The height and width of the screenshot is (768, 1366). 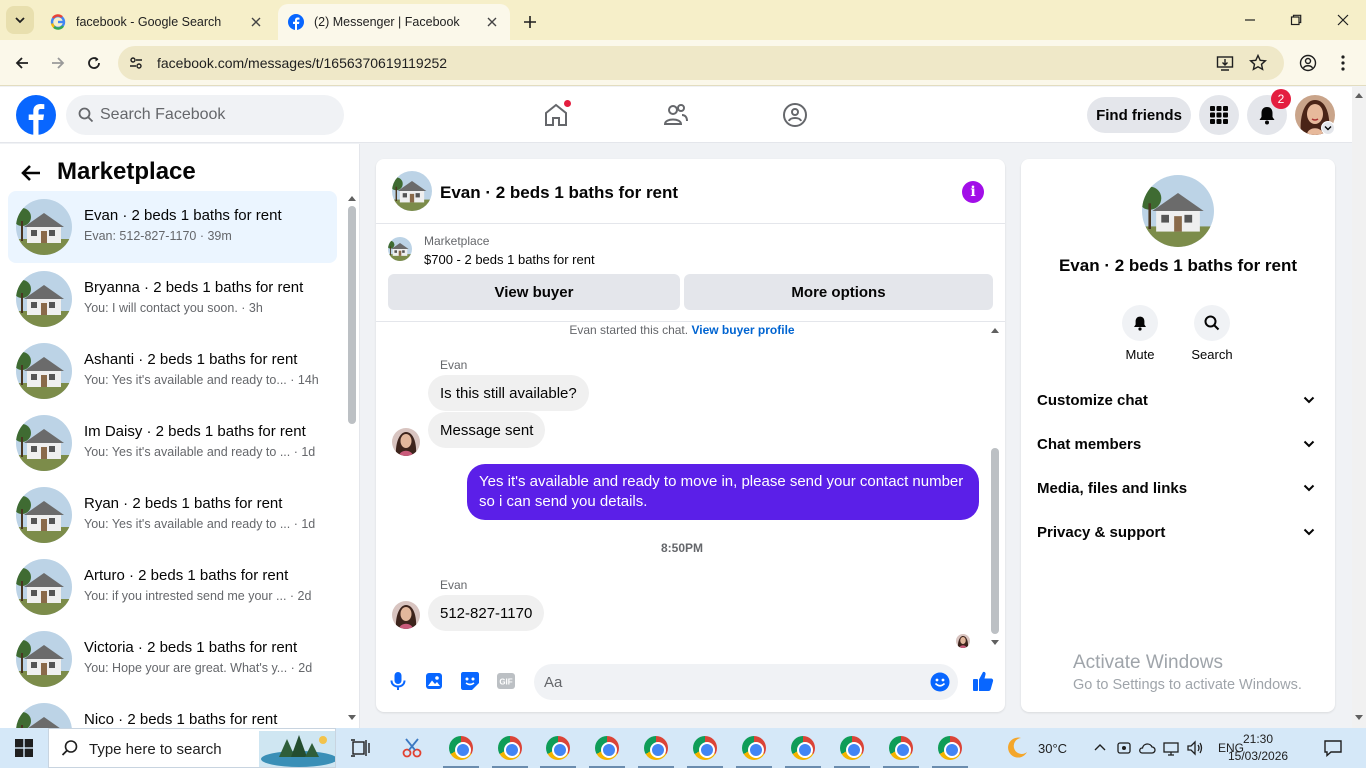 I want to click on facebook-search, so click(x=205, y=115).